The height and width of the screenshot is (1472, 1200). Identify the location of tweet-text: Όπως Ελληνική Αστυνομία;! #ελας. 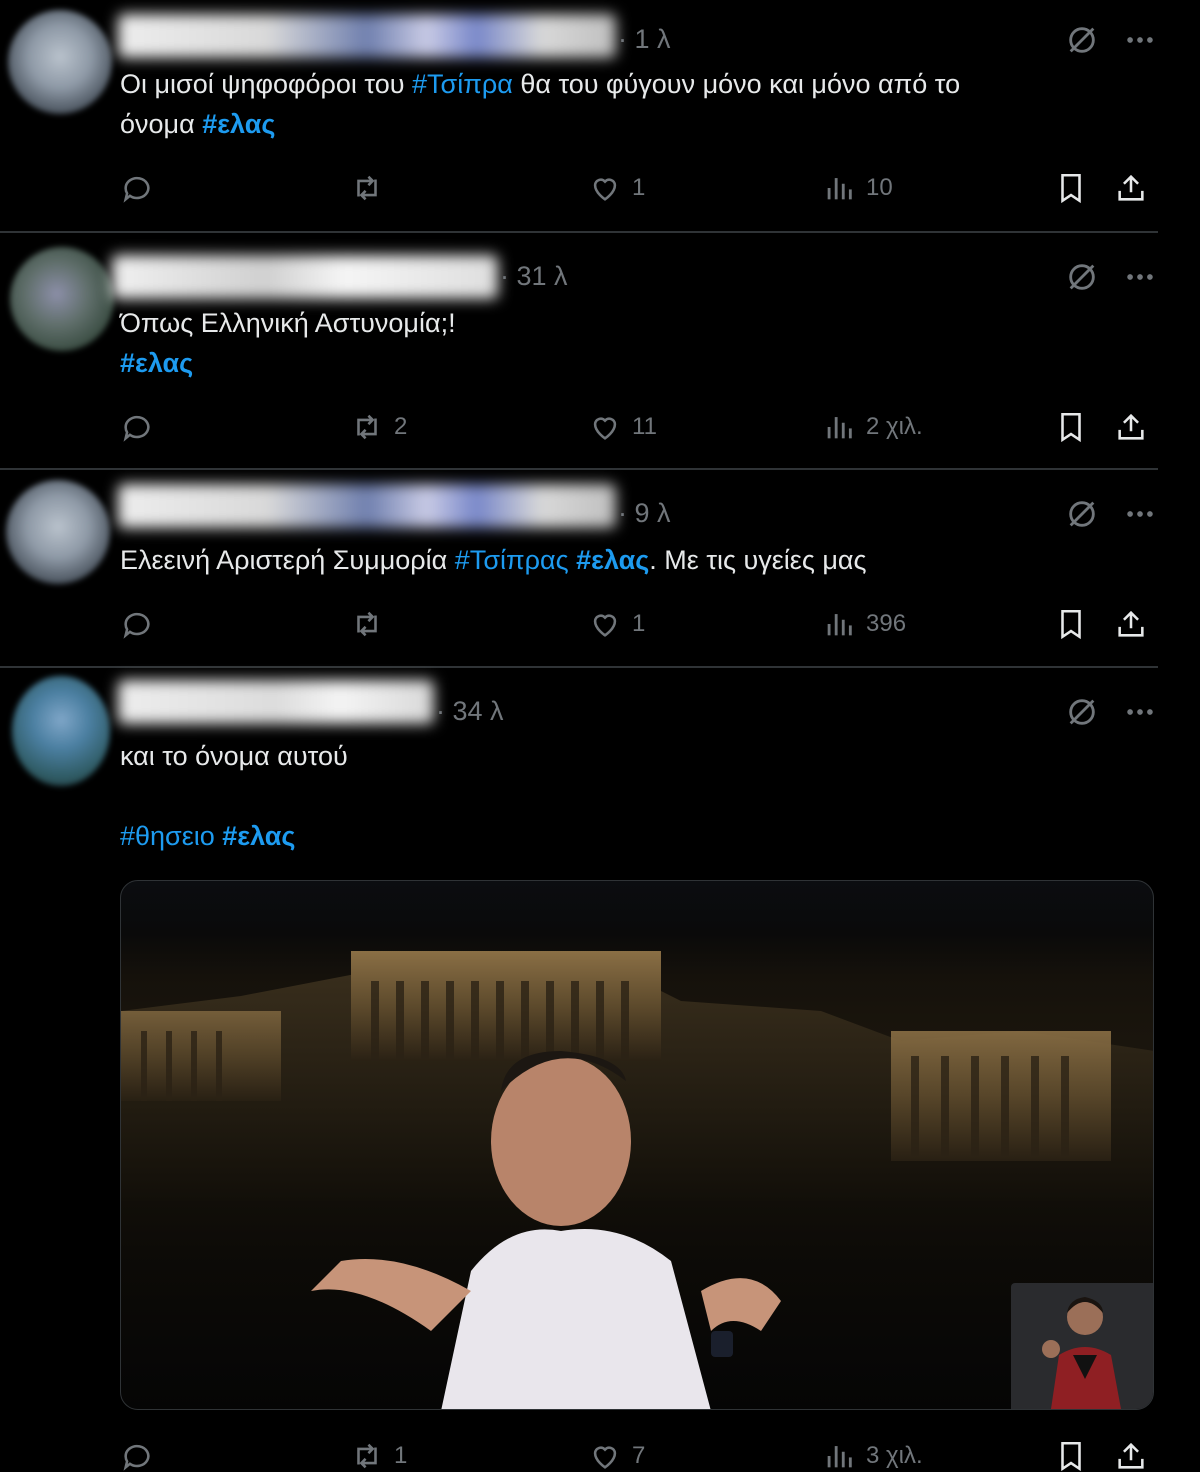
(288, 343).